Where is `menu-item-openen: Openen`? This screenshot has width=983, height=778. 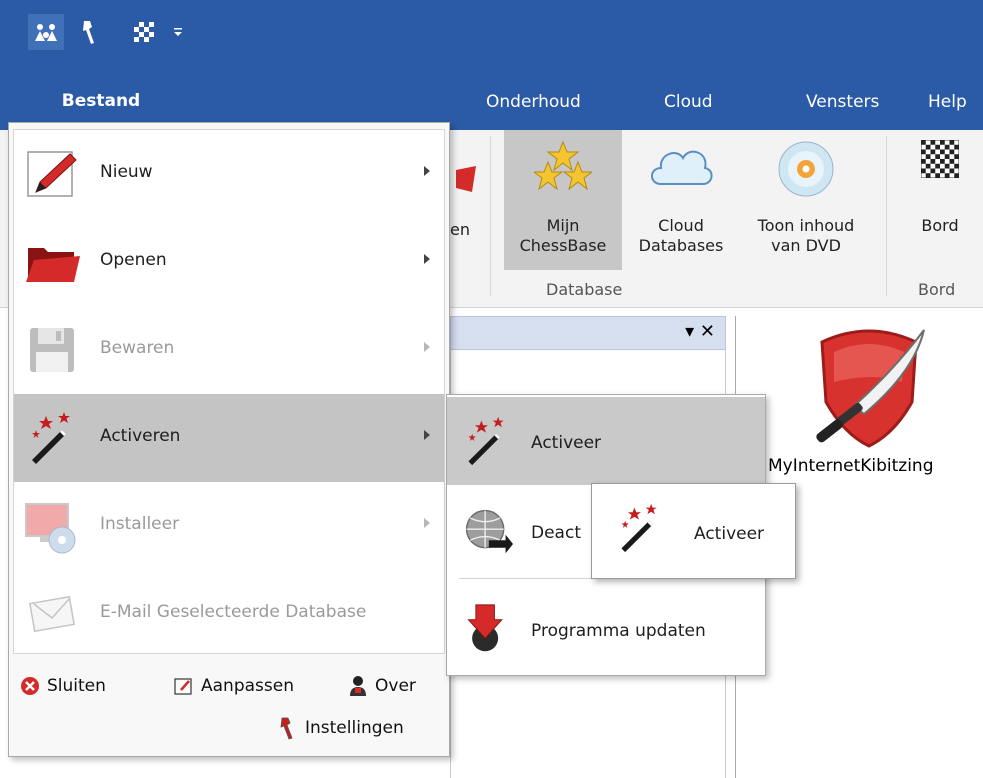
menu-item-openen: Openen is located at coordinates (229, 262).